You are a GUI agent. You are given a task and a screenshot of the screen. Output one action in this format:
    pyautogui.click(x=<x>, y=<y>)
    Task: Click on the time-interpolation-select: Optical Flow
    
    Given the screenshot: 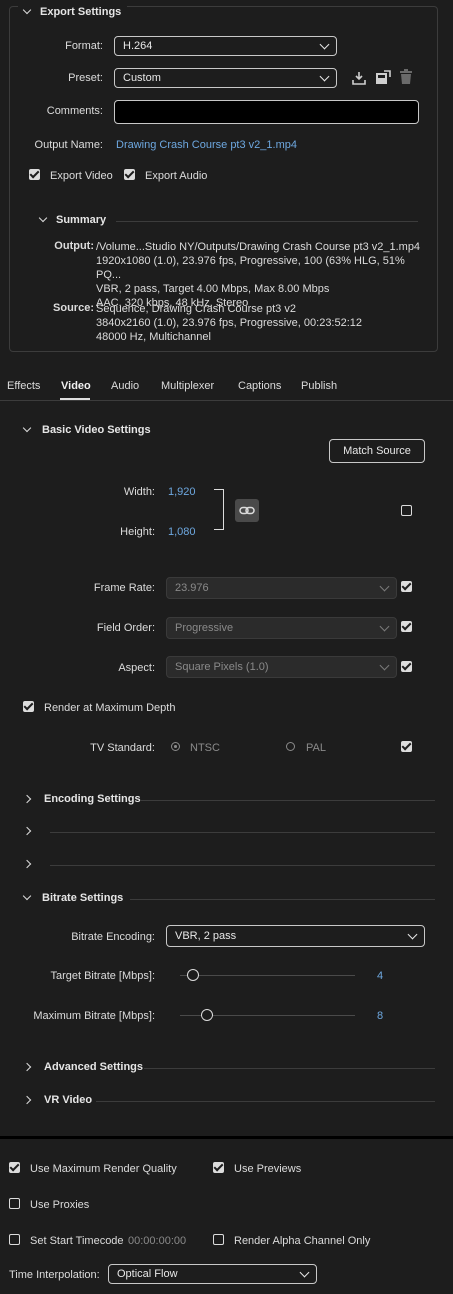 What is the action you would take?
    pyautogui.click(x=212, y=1274)
    